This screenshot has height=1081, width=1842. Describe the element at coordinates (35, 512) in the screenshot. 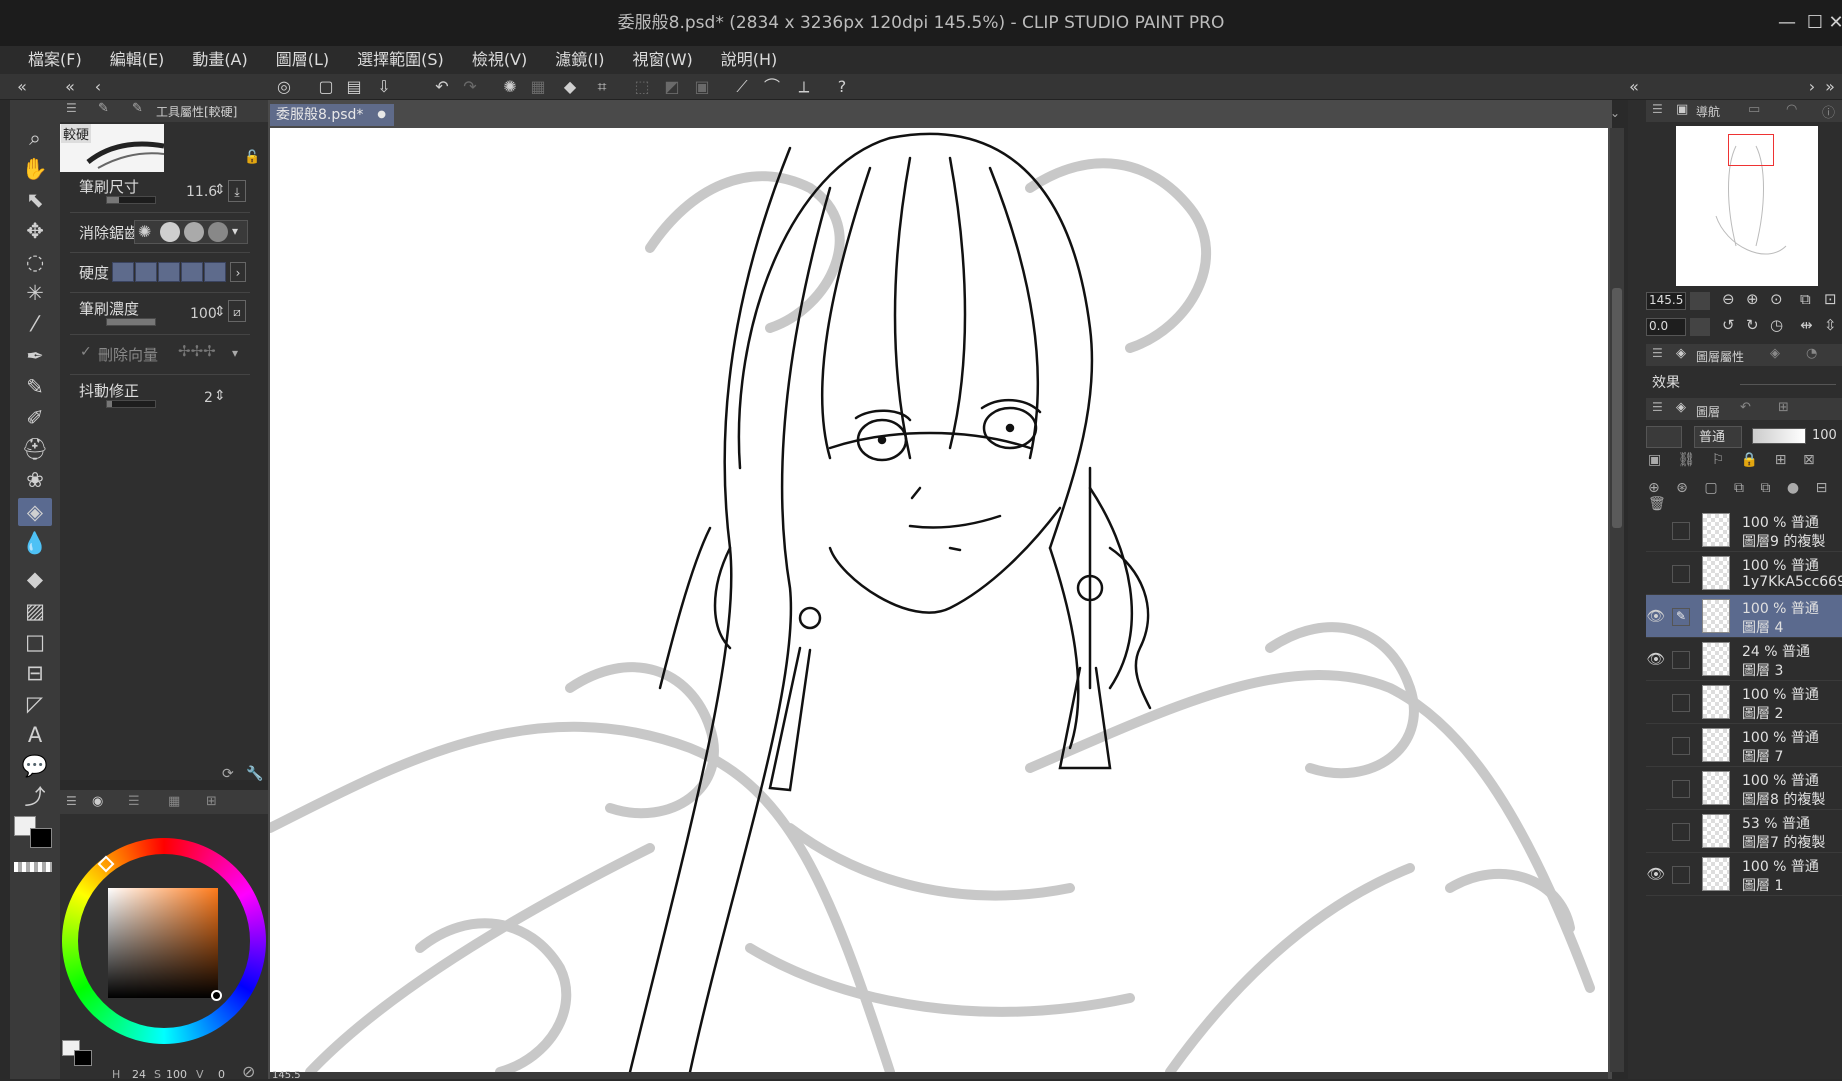

I see `eraser-icon: ◈` at that location.